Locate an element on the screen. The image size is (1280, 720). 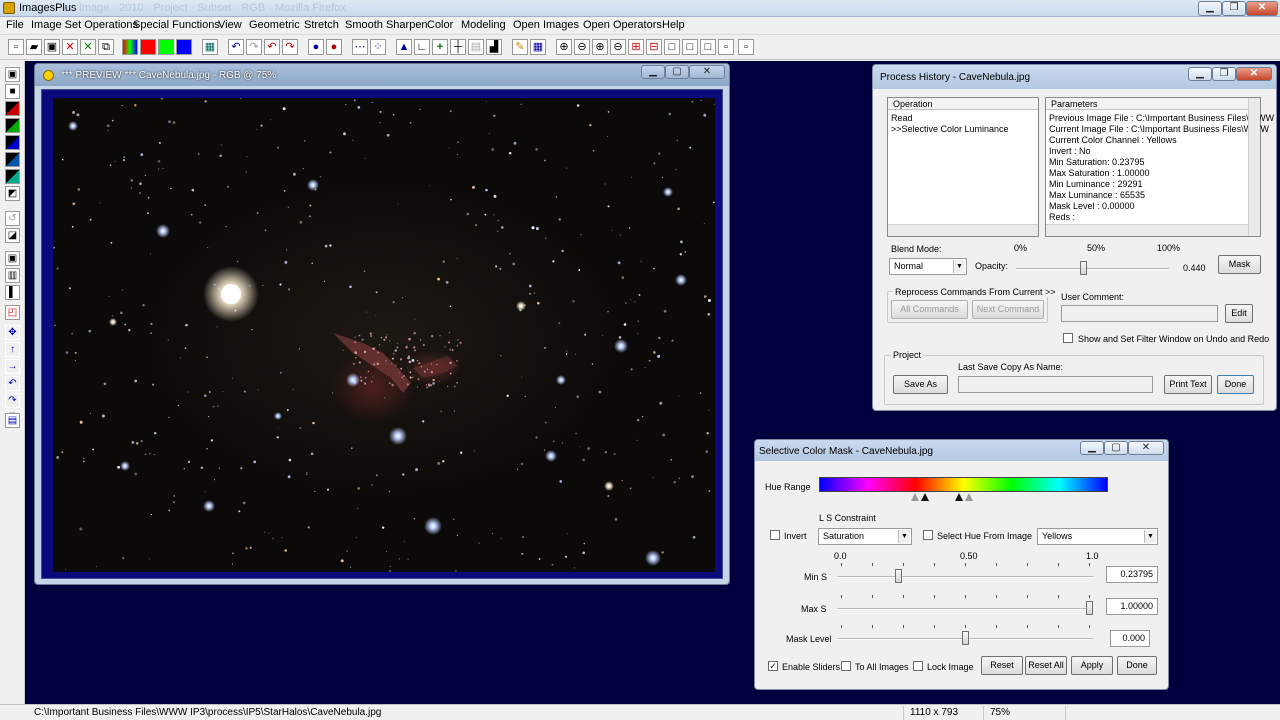
redo-all-icon: ↷ is located at coordinates (290, 47).